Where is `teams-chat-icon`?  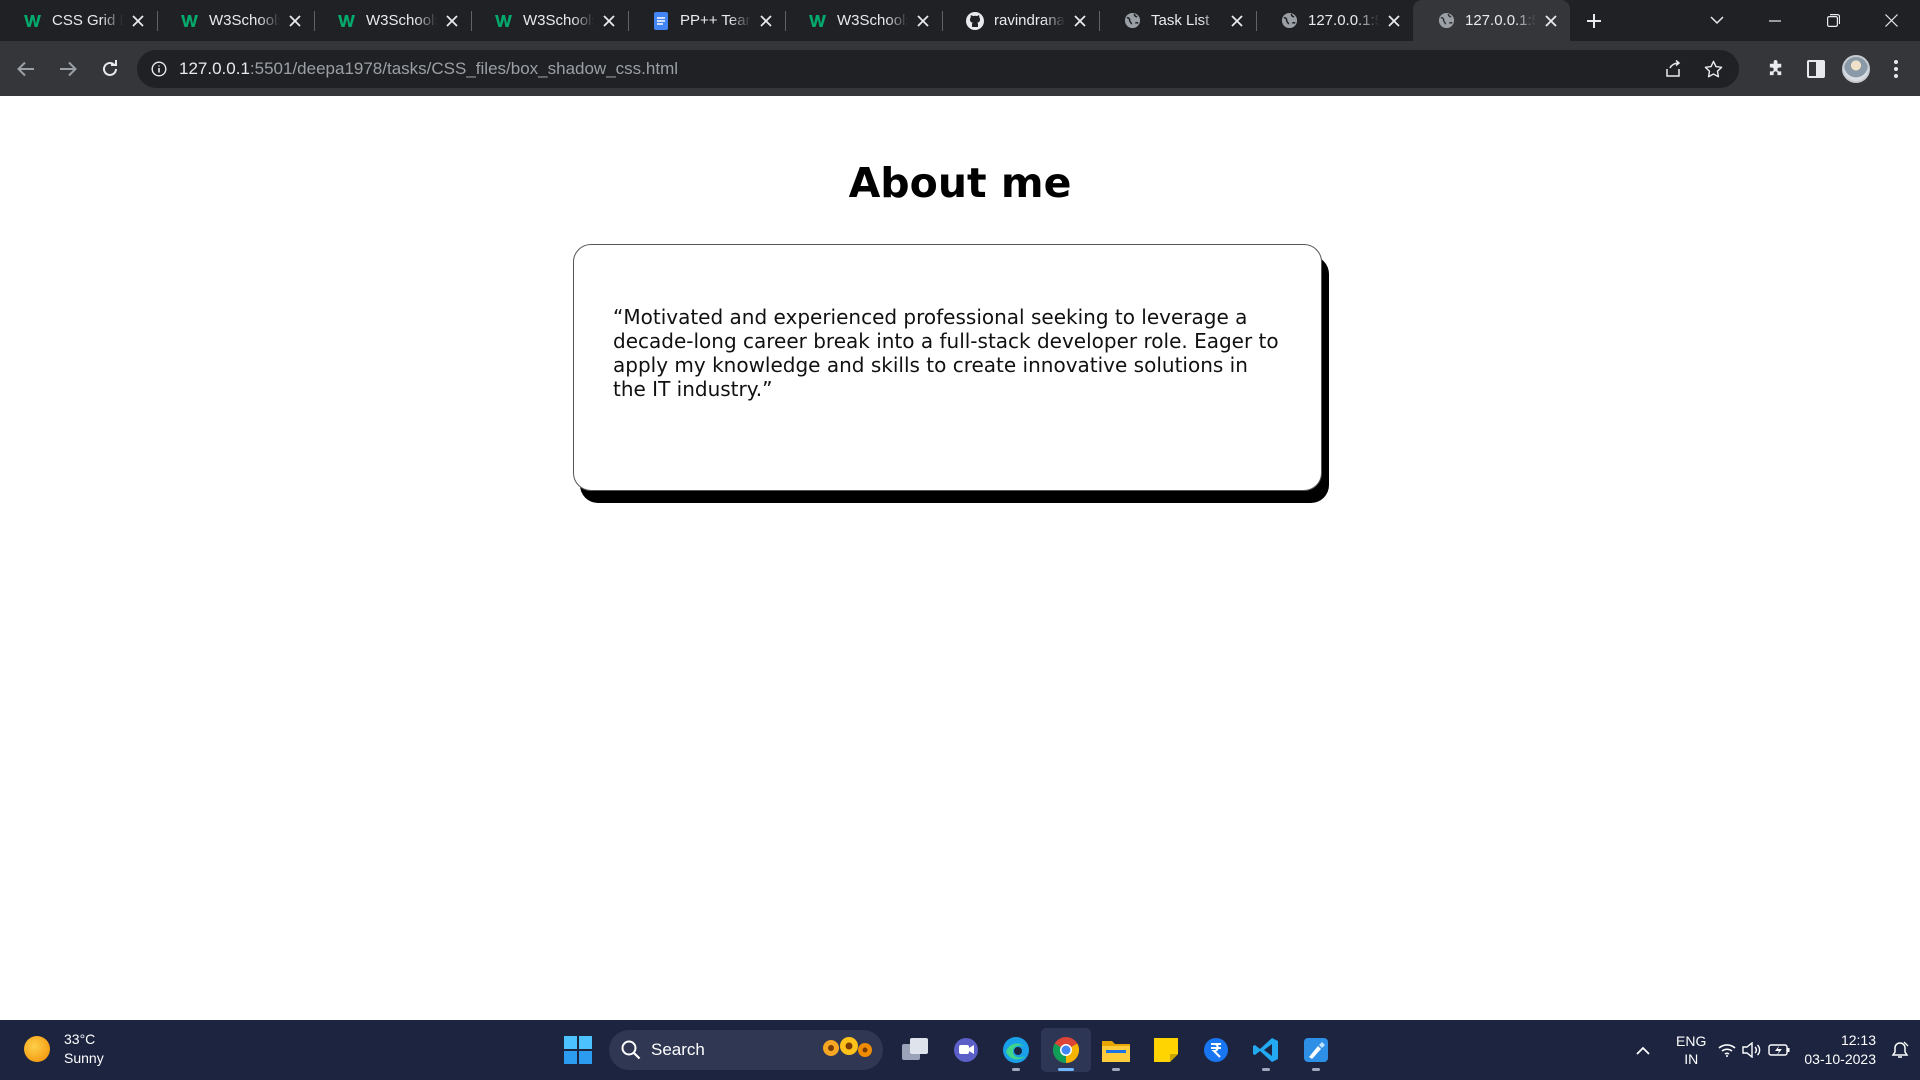
teams-chat-icon is located at coordinates (966, 1050).